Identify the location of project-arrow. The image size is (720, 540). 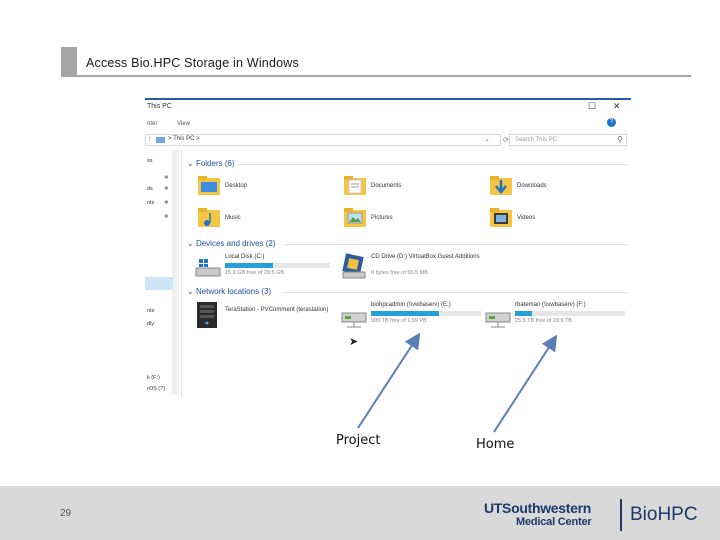
(389, 380).